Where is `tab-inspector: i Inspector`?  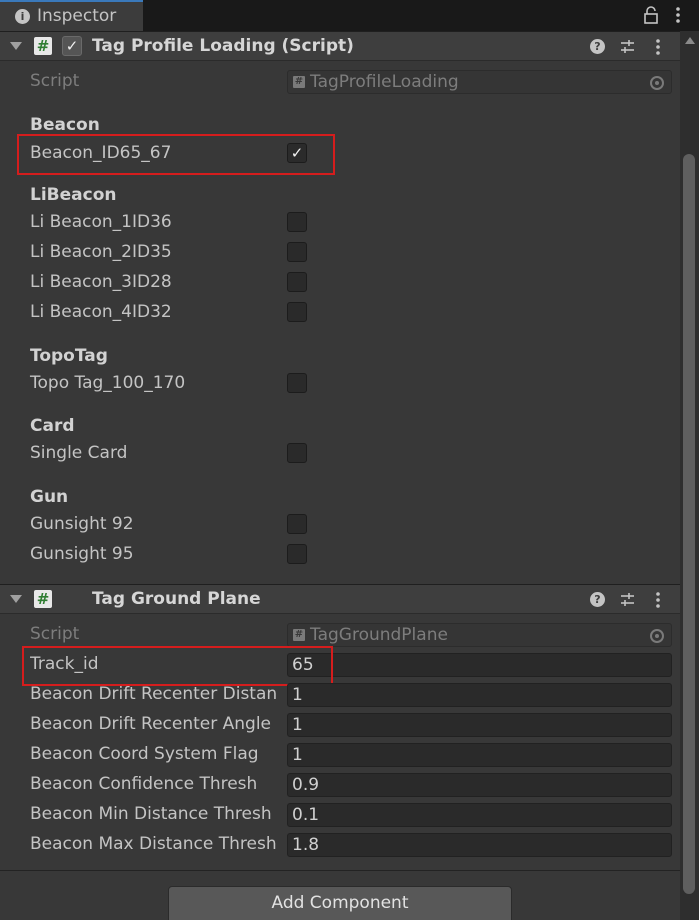
tab-inspector: i Inspector is located at coordinates (71, 15).